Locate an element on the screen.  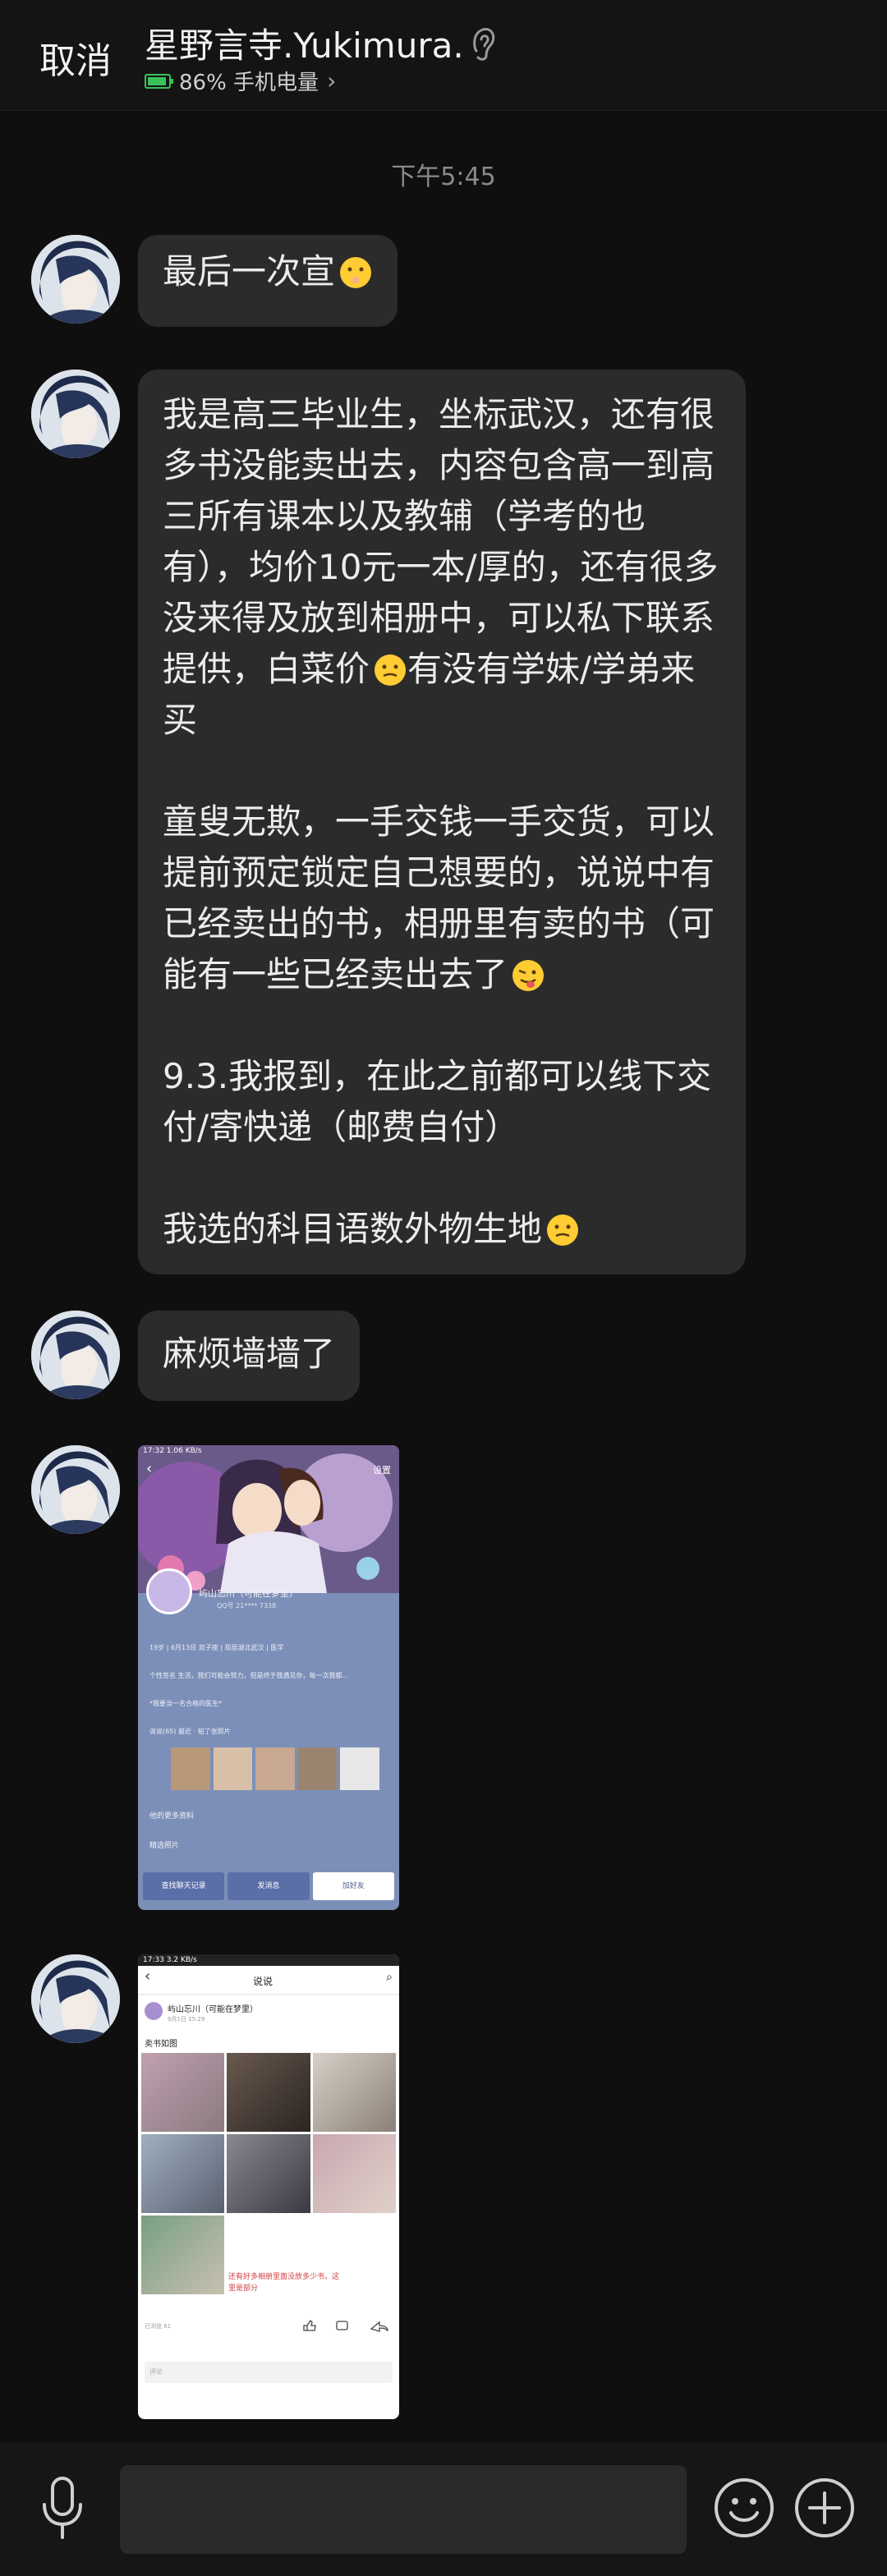
message-bubble: 最后一次宣 is located at coordinates (268, 281).